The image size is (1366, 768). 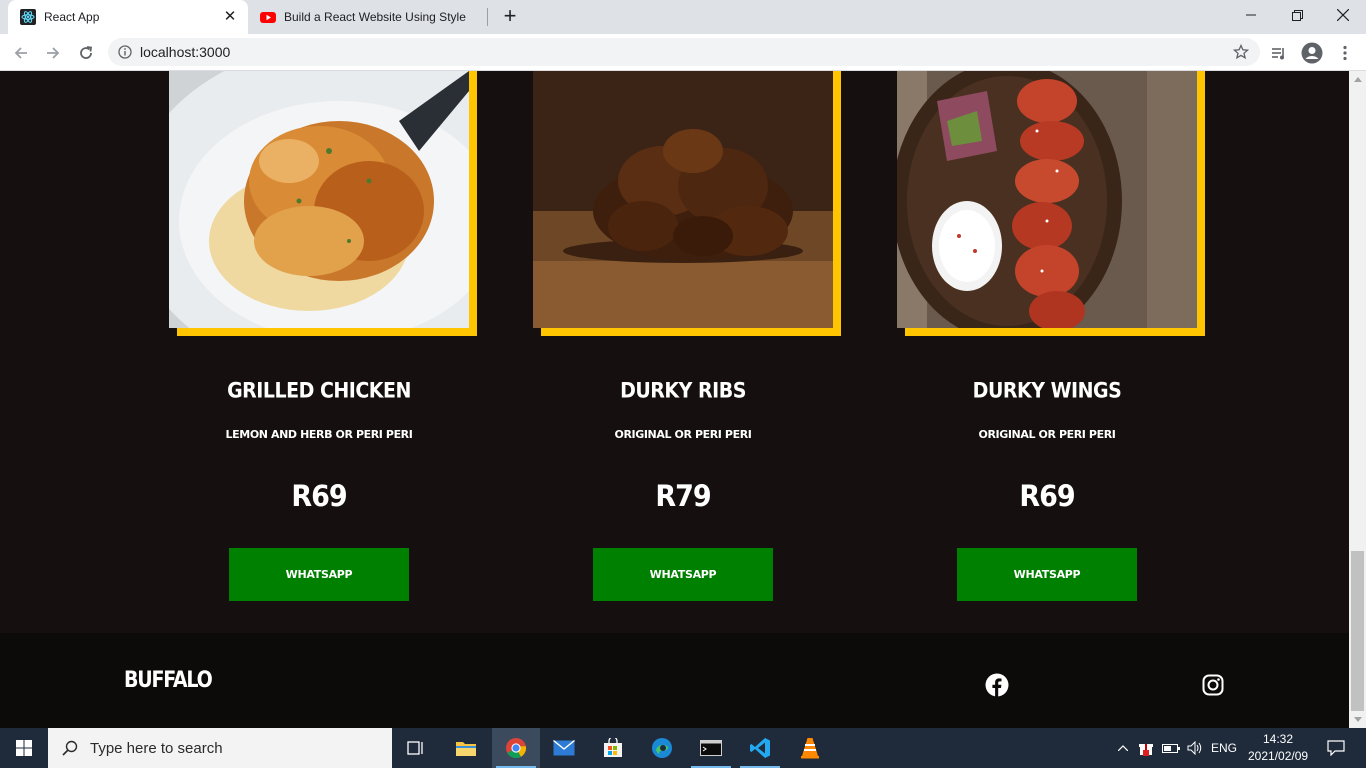 What do you see at coordinates (1278, 748) in the screenshot?
I see `system-clock: 14:32 2021/02/09` at bounding box center [1278, 748].